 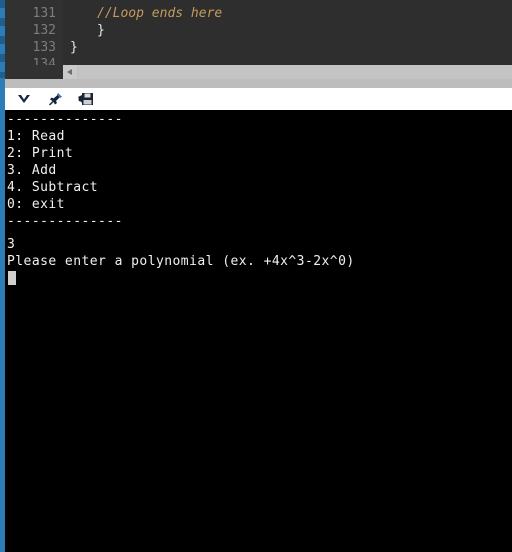 I want to click on line-number: 134, so click(x=44, y=61).